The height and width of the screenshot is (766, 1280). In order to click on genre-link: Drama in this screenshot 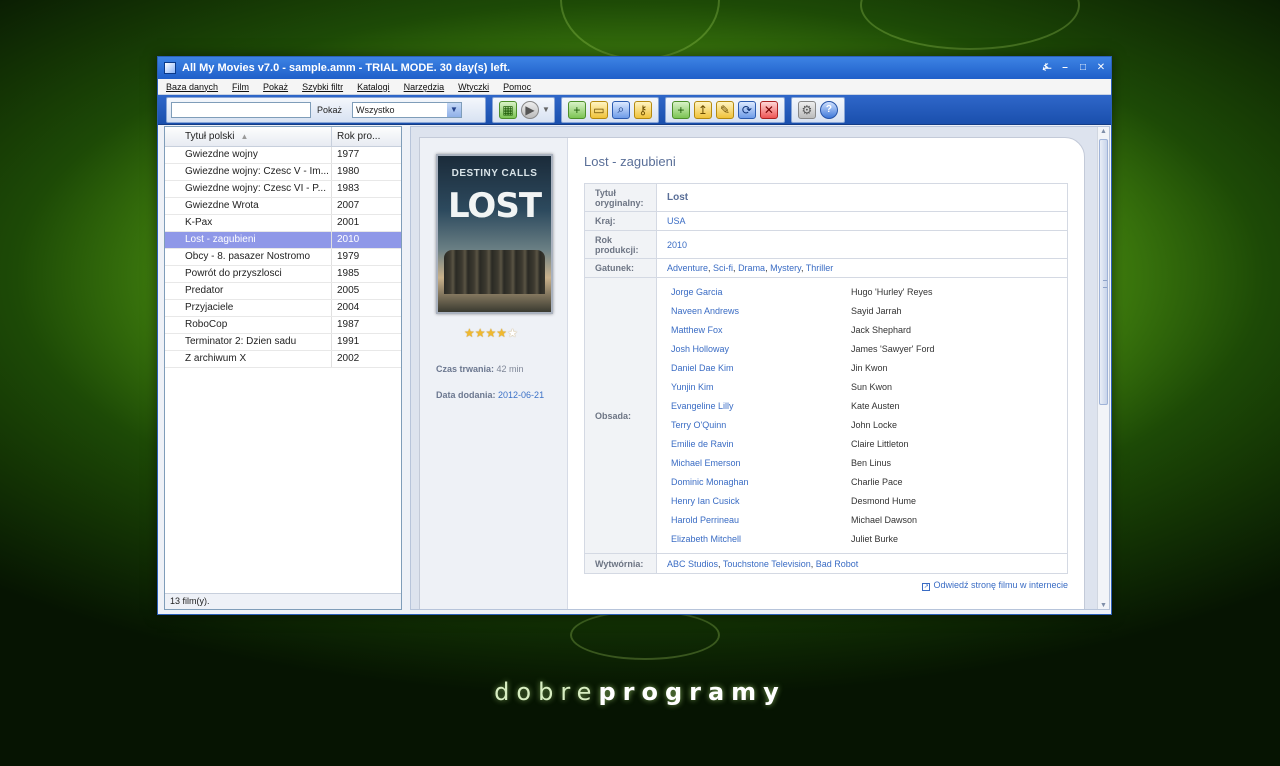, I will do `click(751, 268)`.